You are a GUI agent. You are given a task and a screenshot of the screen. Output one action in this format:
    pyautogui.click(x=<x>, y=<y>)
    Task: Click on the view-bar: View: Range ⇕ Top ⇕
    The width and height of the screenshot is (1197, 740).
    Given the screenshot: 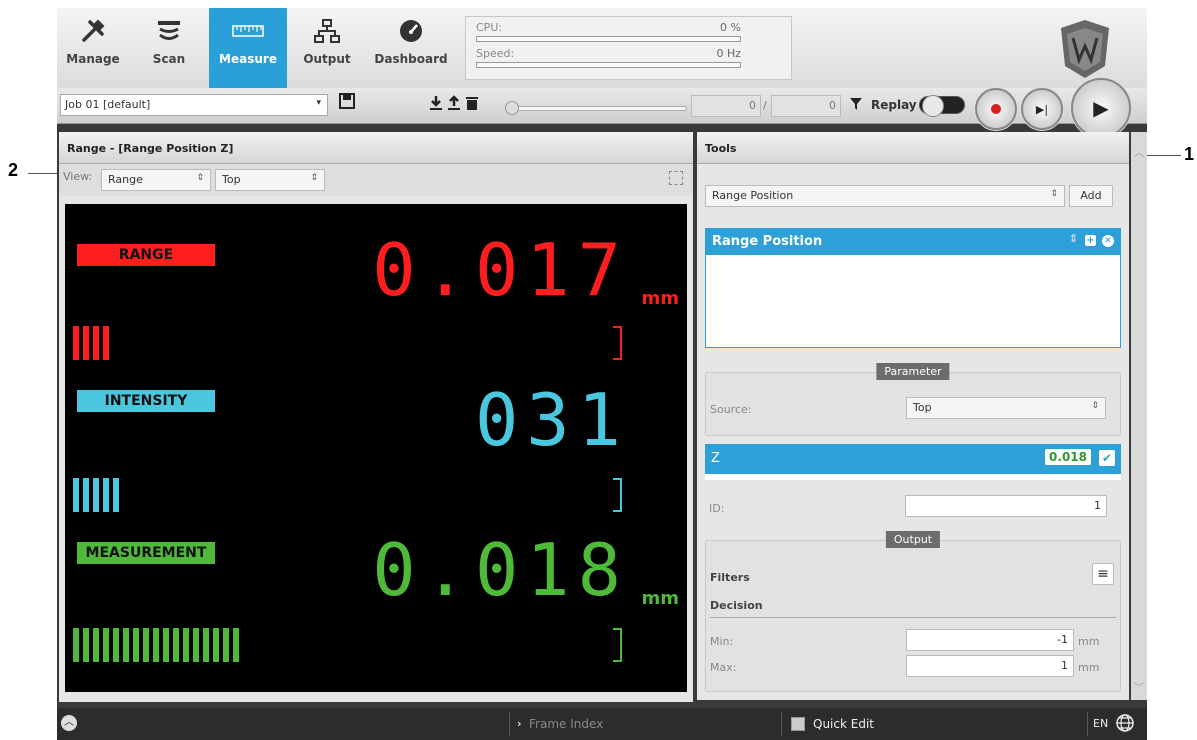 What is the action you would take?
    pyautogui.click(x=376, y=180)
    